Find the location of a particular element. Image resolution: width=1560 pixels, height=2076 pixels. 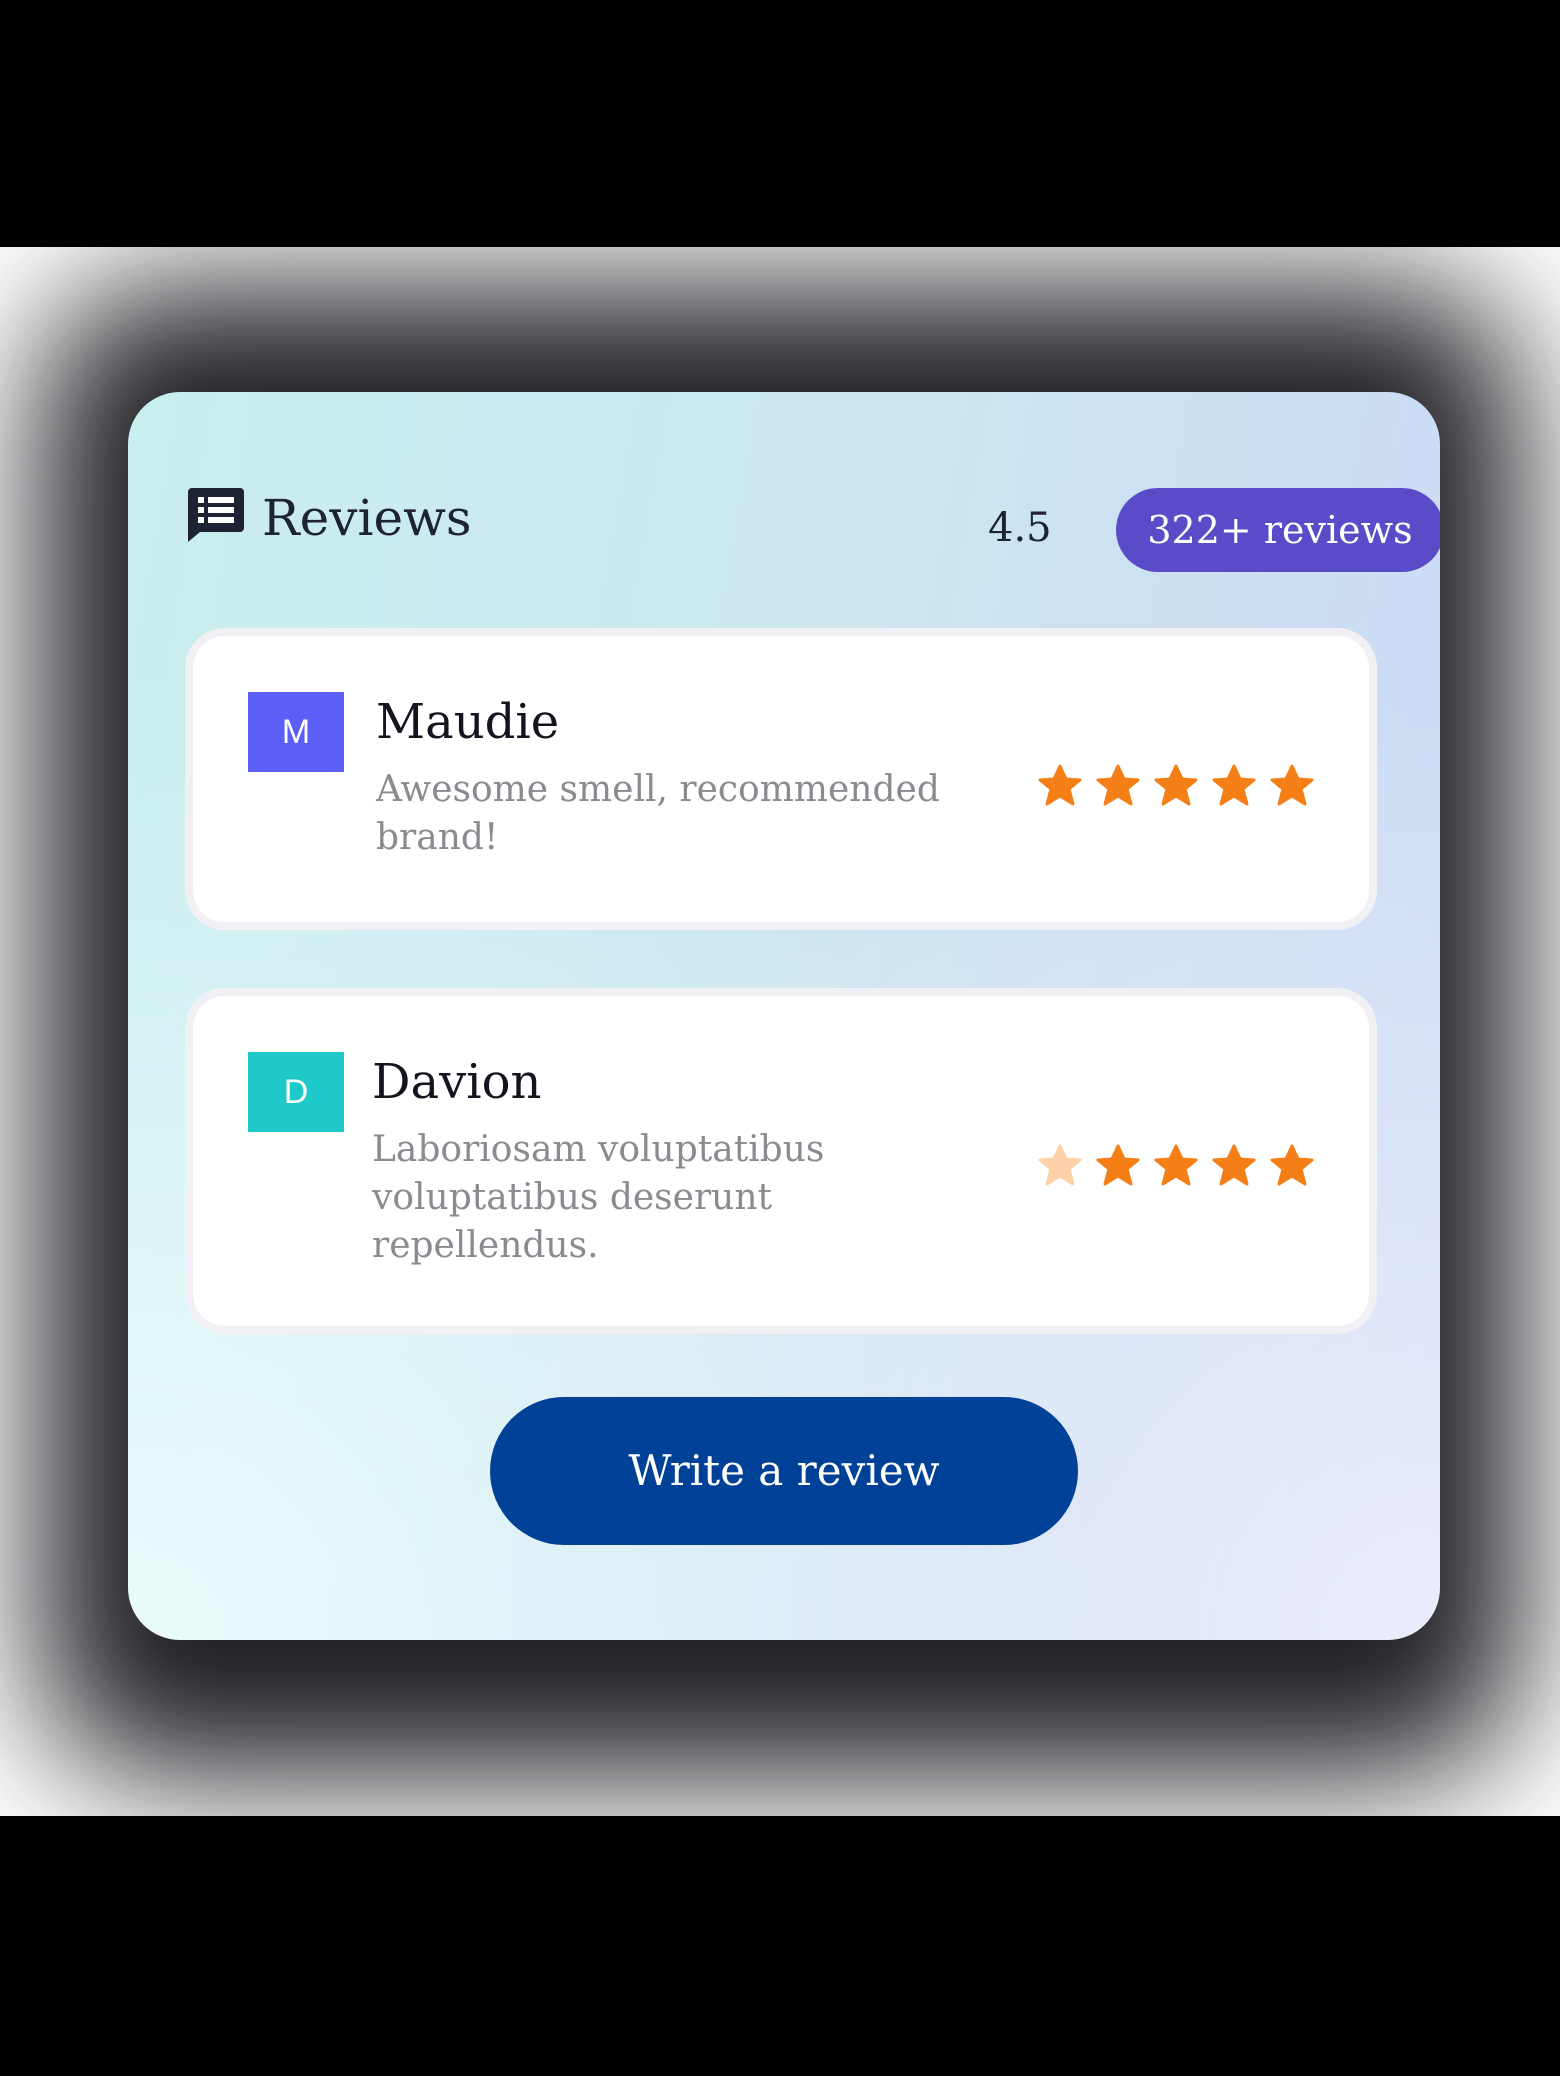

review-count-badge: 322+ reviews is located at coordinates (1278, 530).